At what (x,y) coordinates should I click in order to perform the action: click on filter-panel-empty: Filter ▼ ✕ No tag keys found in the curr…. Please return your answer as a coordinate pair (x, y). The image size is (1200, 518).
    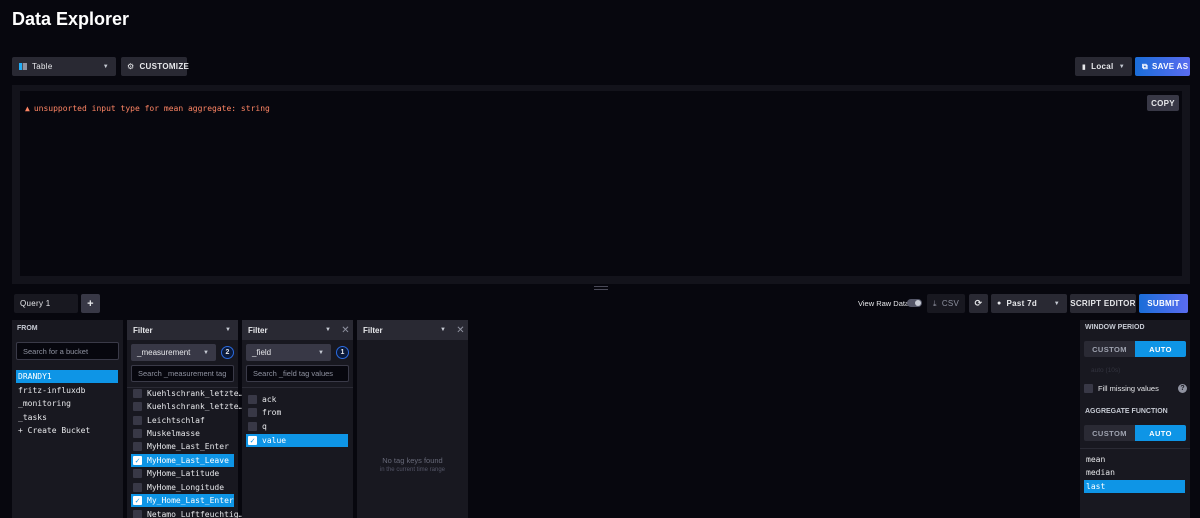
    Looking at the image, I should click on (412, 419).